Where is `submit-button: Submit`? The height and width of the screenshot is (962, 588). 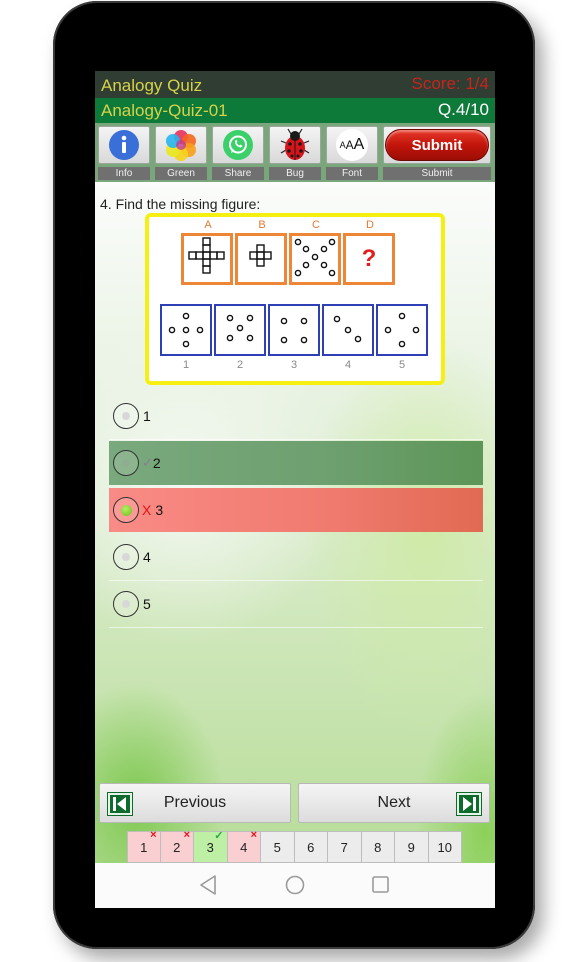 submit-button: Submit is located at coordinates (437, 145).